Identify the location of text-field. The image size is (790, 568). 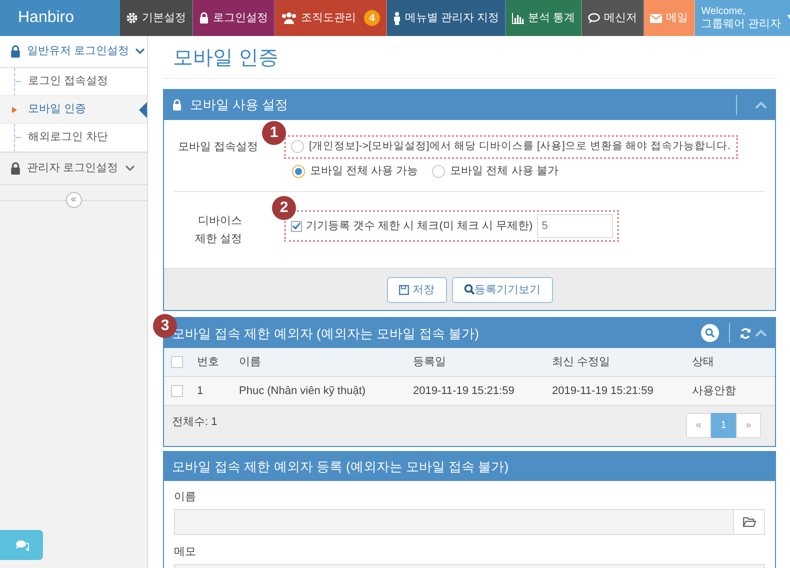
(469, 522).